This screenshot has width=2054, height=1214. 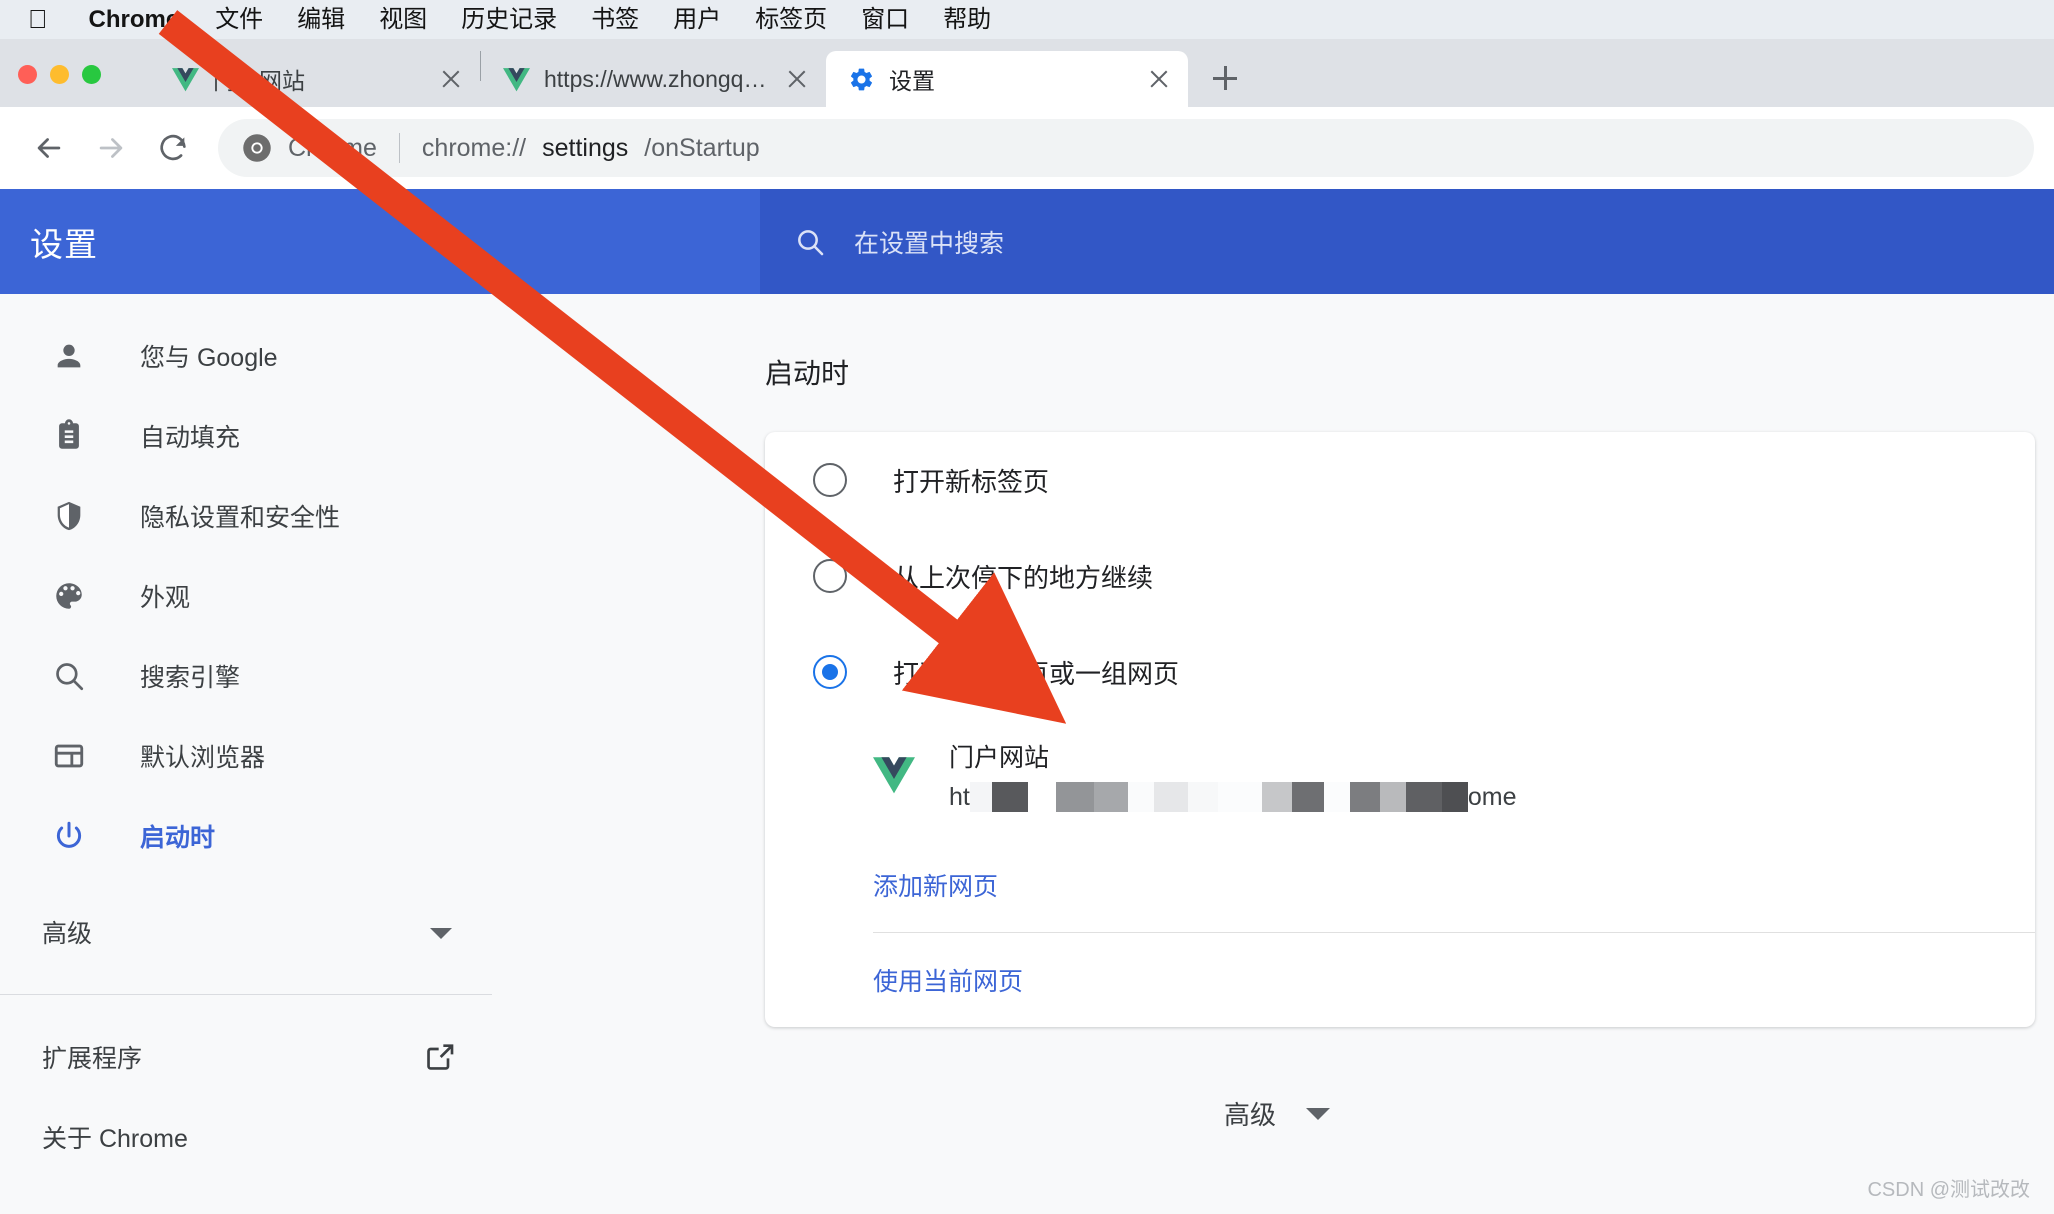 What do you see at coordinates (321, 19) in the screenshot?
I see `menubar-item-edit: 编辑` at bounding box center [321, 19].